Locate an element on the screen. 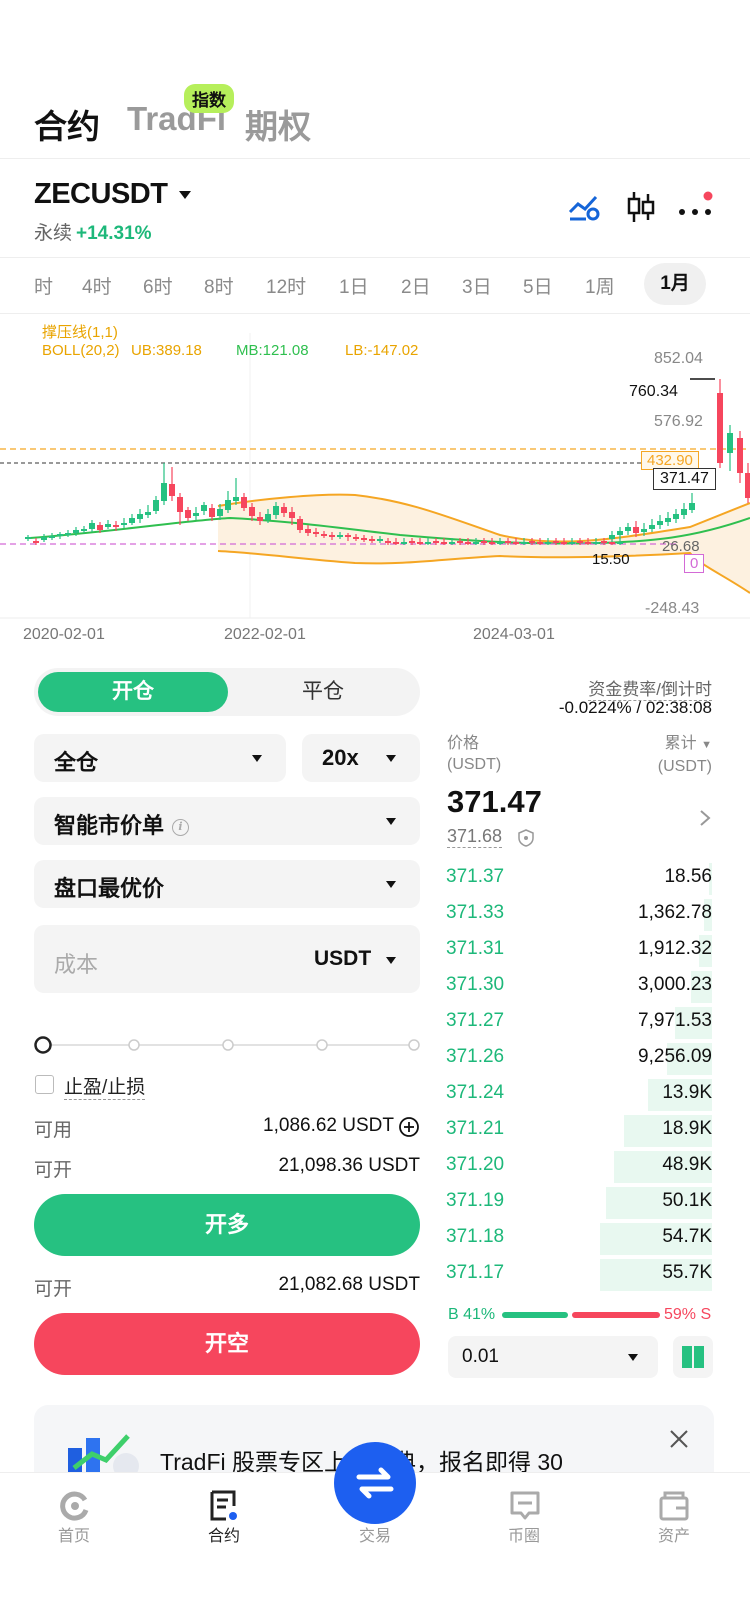  nav-home: 首页 is located at coordinates (74, 1534).